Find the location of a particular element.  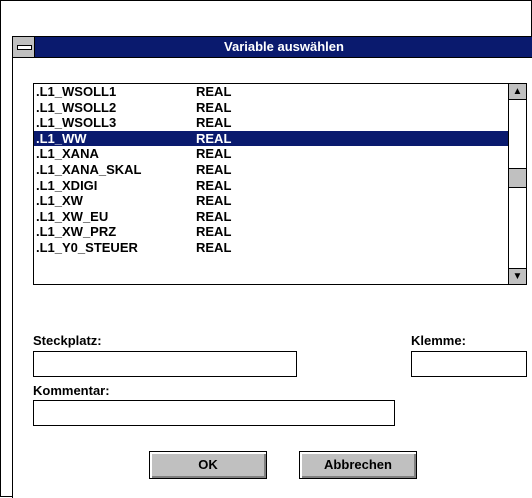

scroll-up-button: ▲ is located at coordinates (517, 92).